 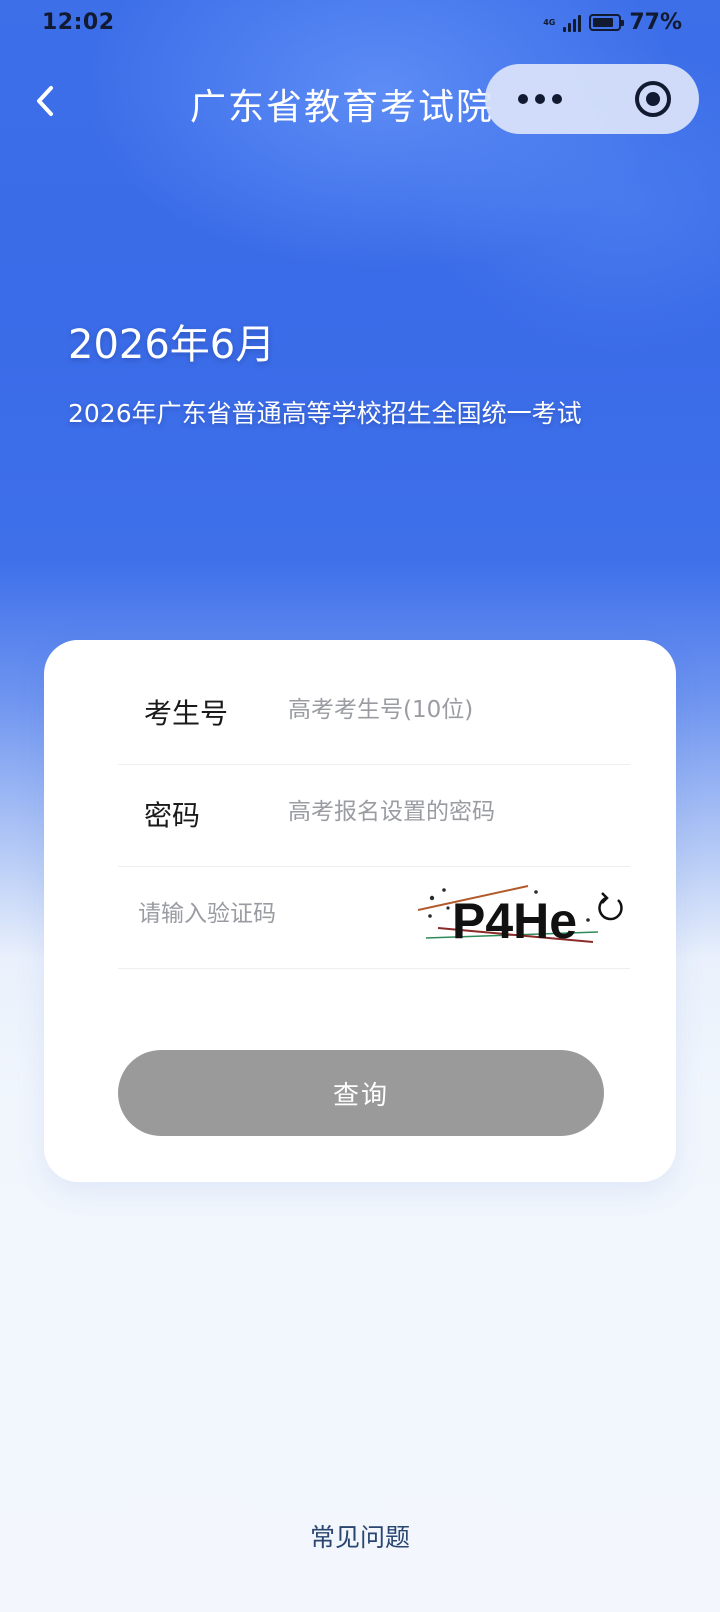 I want to click on password-input, so click(x=448, y=812).